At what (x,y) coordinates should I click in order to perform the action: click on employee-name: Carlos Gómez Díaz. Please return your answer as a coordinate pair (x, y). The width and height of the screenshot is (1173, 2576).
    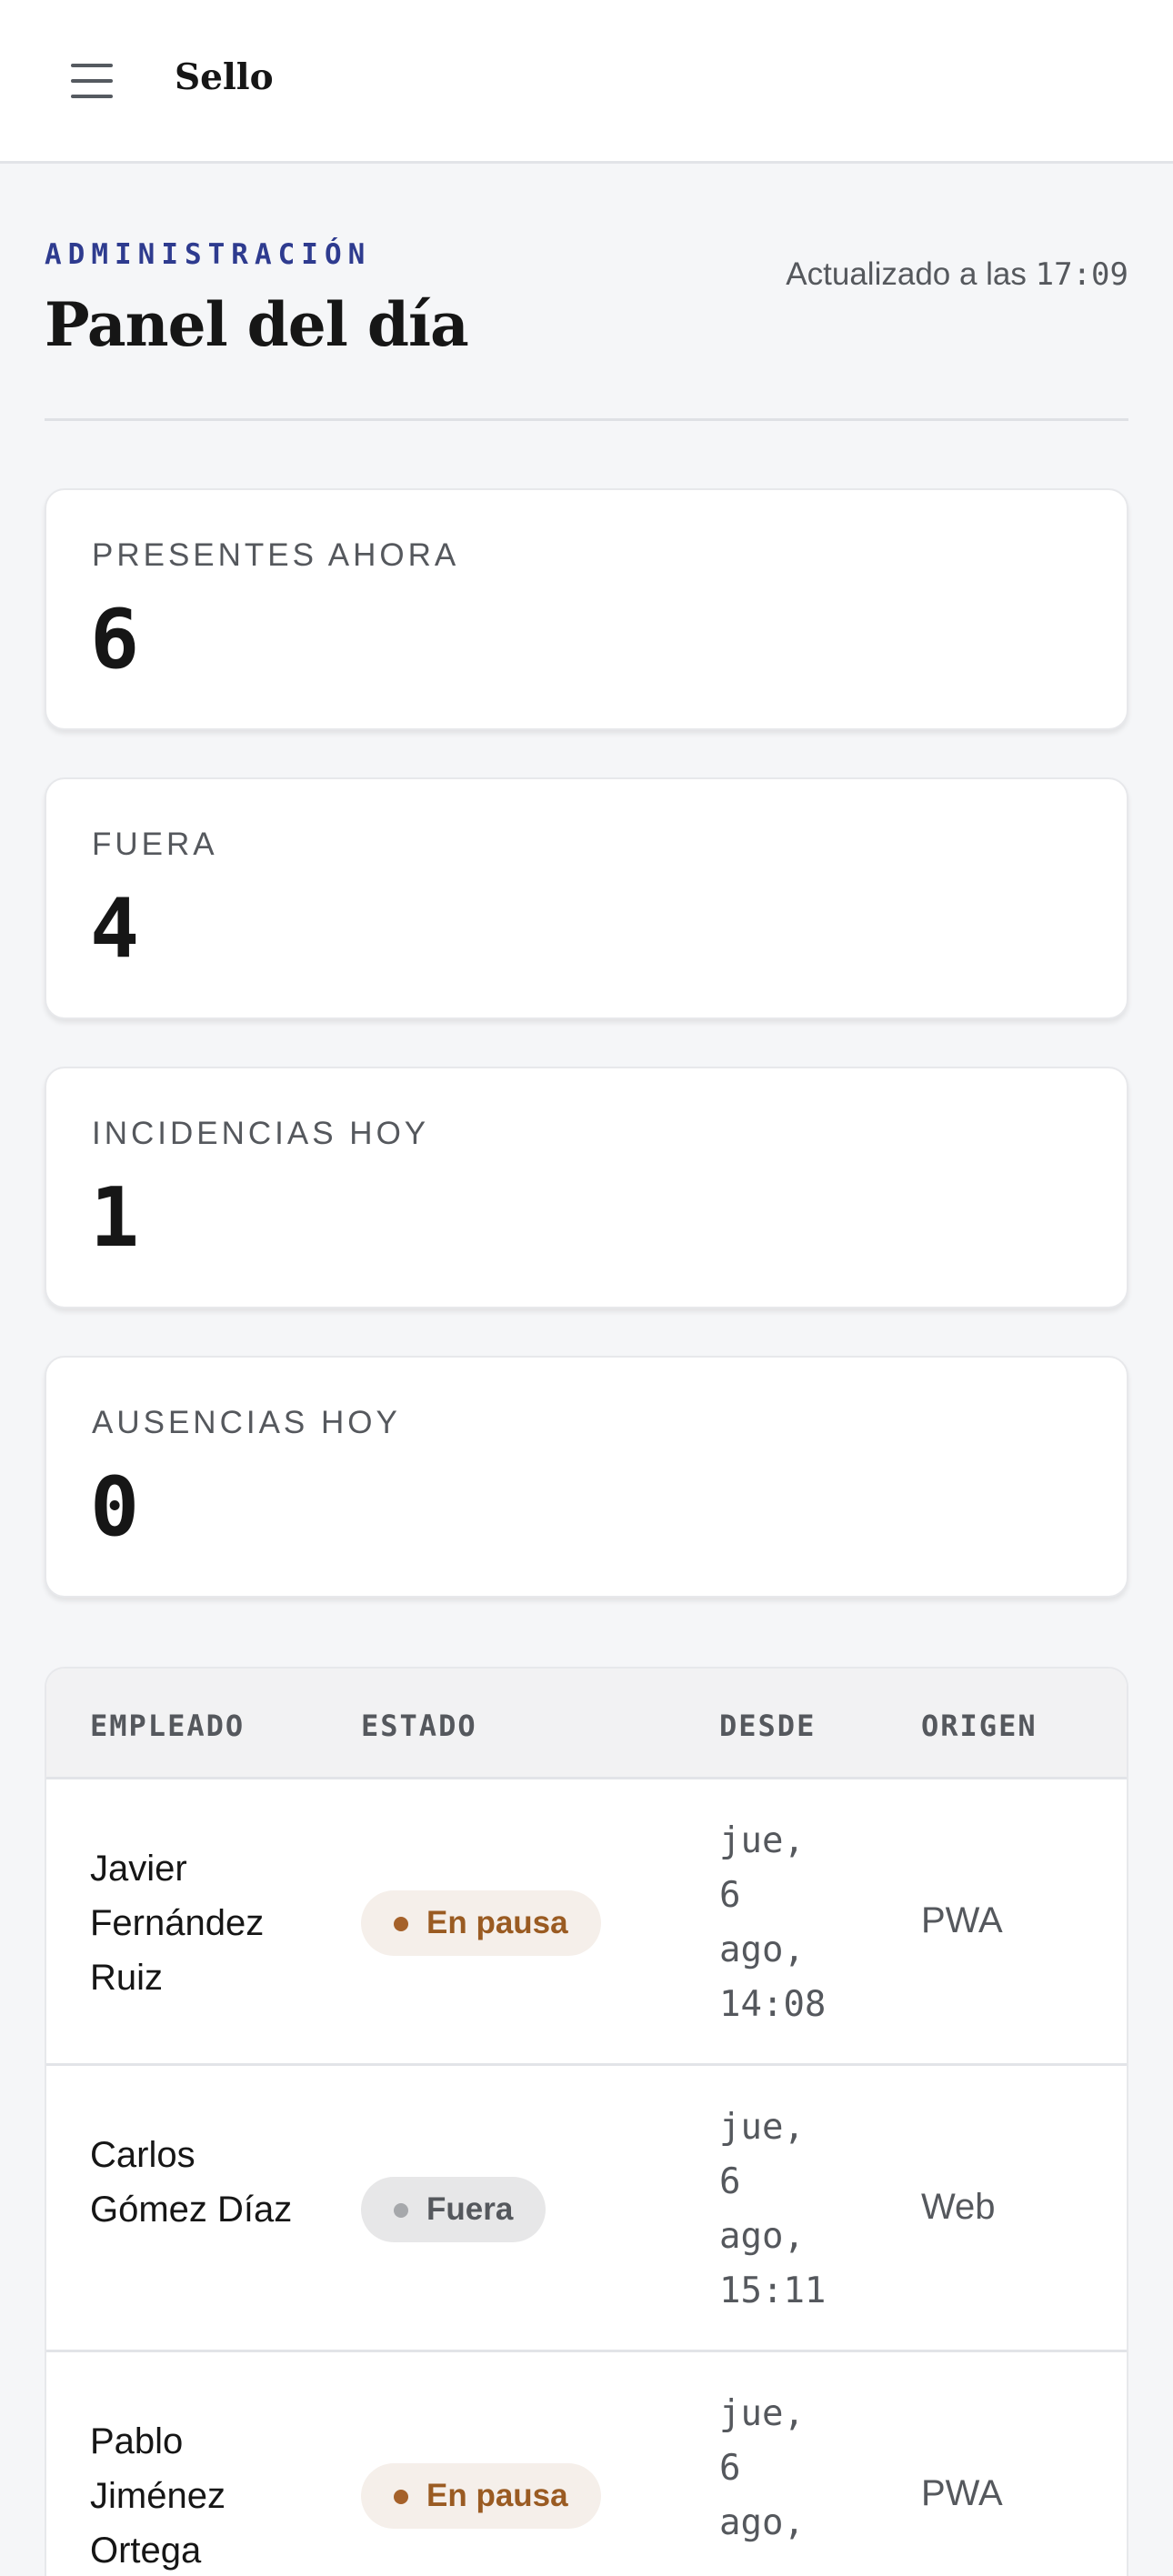
    Looking at the image, I should click on (192, 2182).